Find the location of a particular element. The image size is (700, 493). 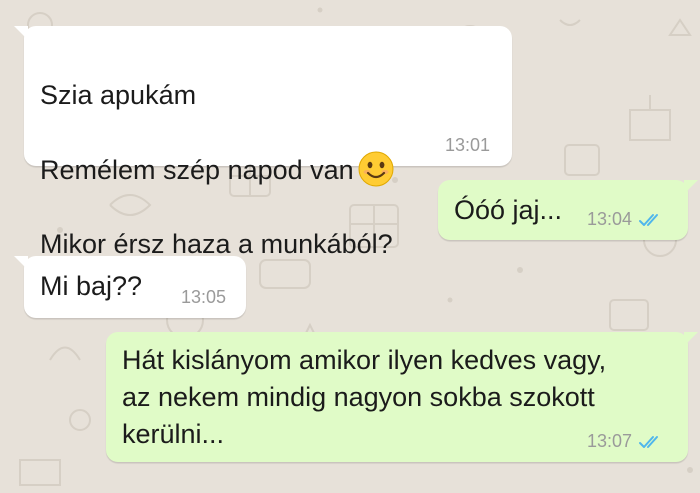

message-line: Szia apukám is located at coordinates (118, 95).